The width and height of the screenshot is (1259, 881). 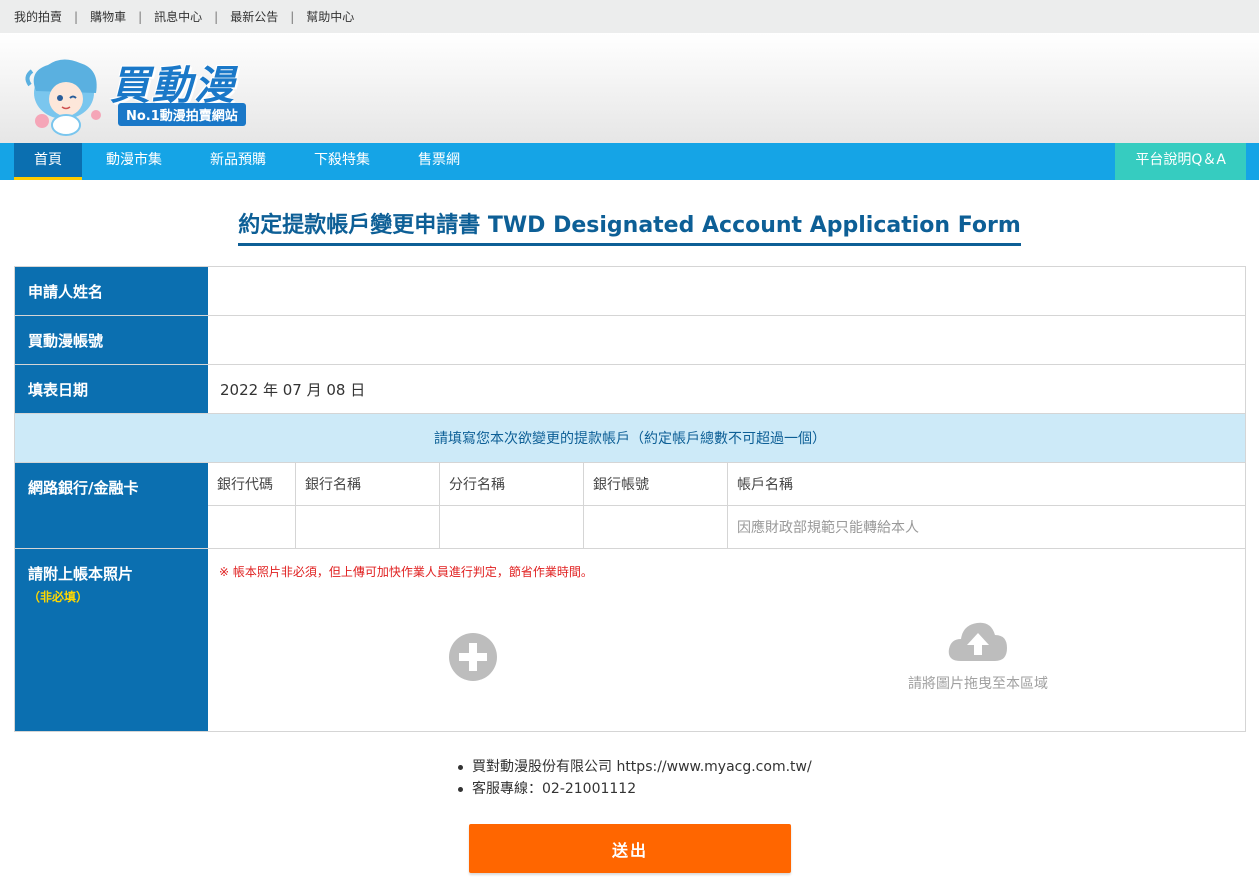 What do you see at coordinates (178, 16) in the screenshot?
I see `message-center-link: 訊息中心` at bounding box center [178, 16].